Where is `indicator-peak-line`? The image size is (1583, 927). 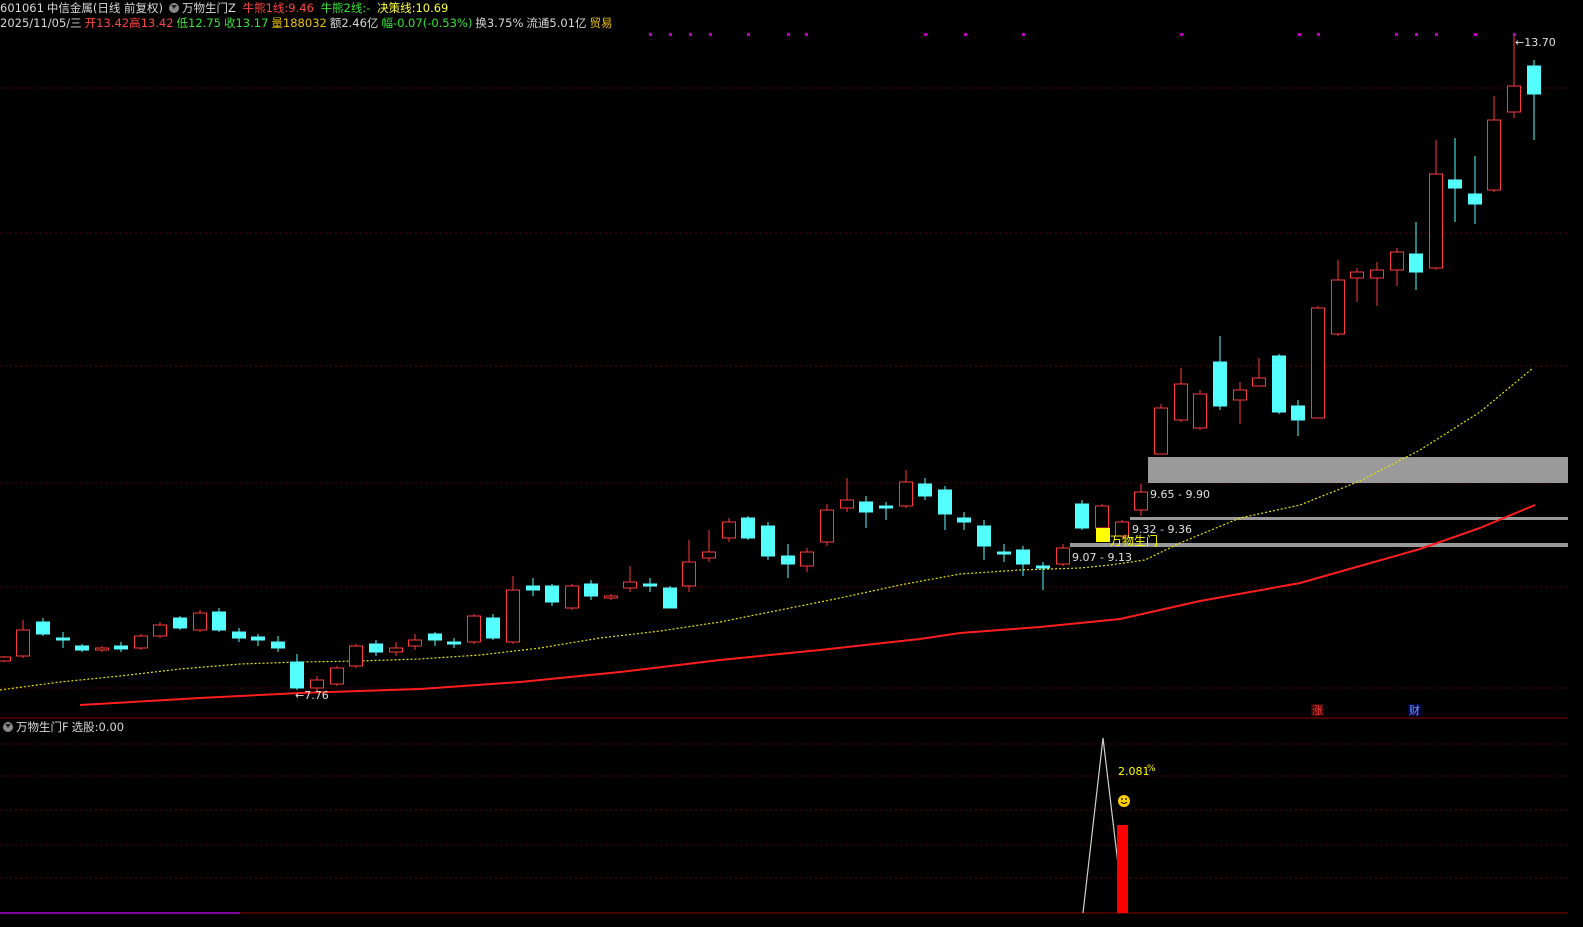
indicator-peak-line is located at coordinates (1100, 825).